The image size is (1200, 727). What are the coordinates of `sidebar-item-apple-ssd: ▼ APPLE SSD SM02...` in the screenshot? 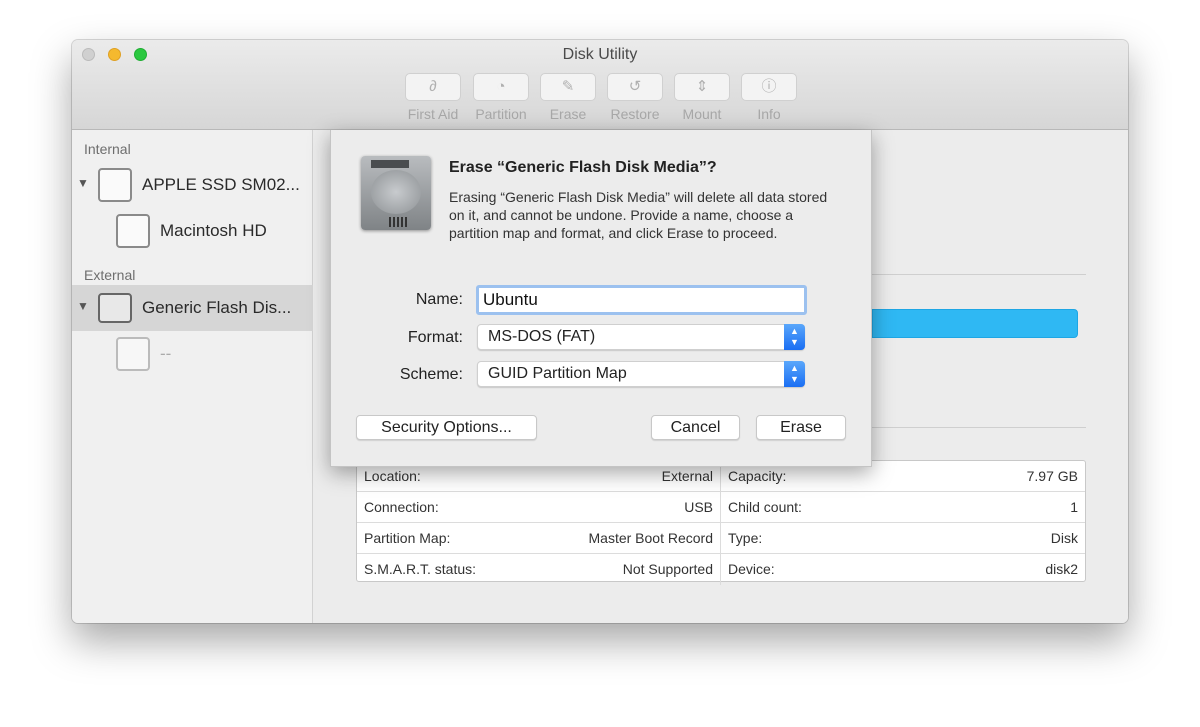 It's located at (192, 185).